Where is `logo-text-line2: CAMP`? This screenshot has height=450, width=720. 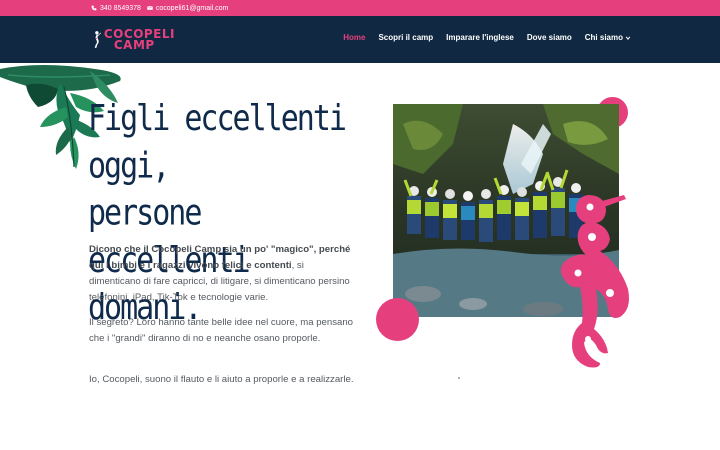
logo-text-line2: CAMP is located at coordinates (134, 44).